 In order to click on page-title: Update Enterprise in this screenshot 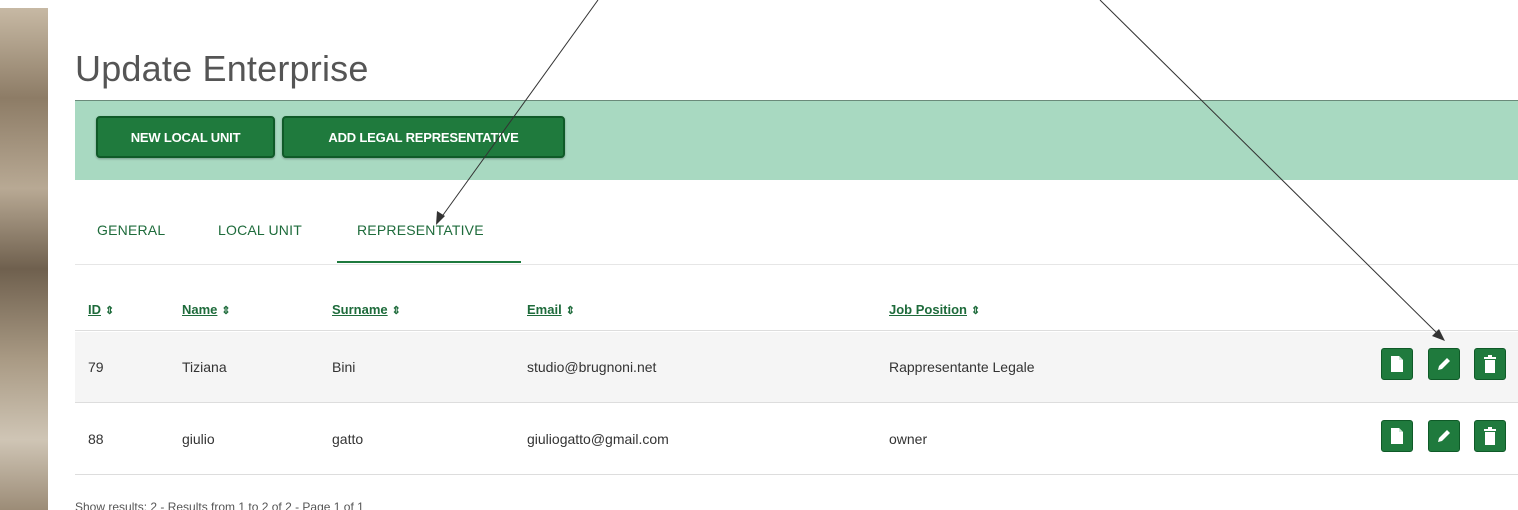, I will do `click(222, 68)`.